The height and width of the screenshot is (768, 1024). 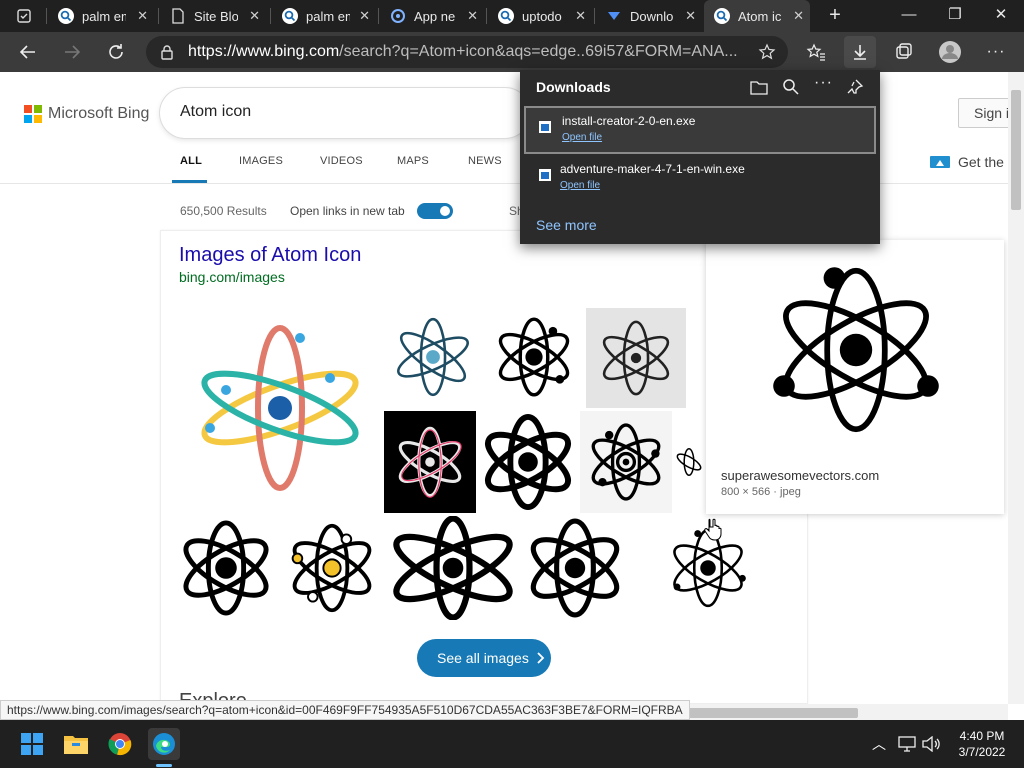 I want to click on search-icon, so click(x=66, y=16).